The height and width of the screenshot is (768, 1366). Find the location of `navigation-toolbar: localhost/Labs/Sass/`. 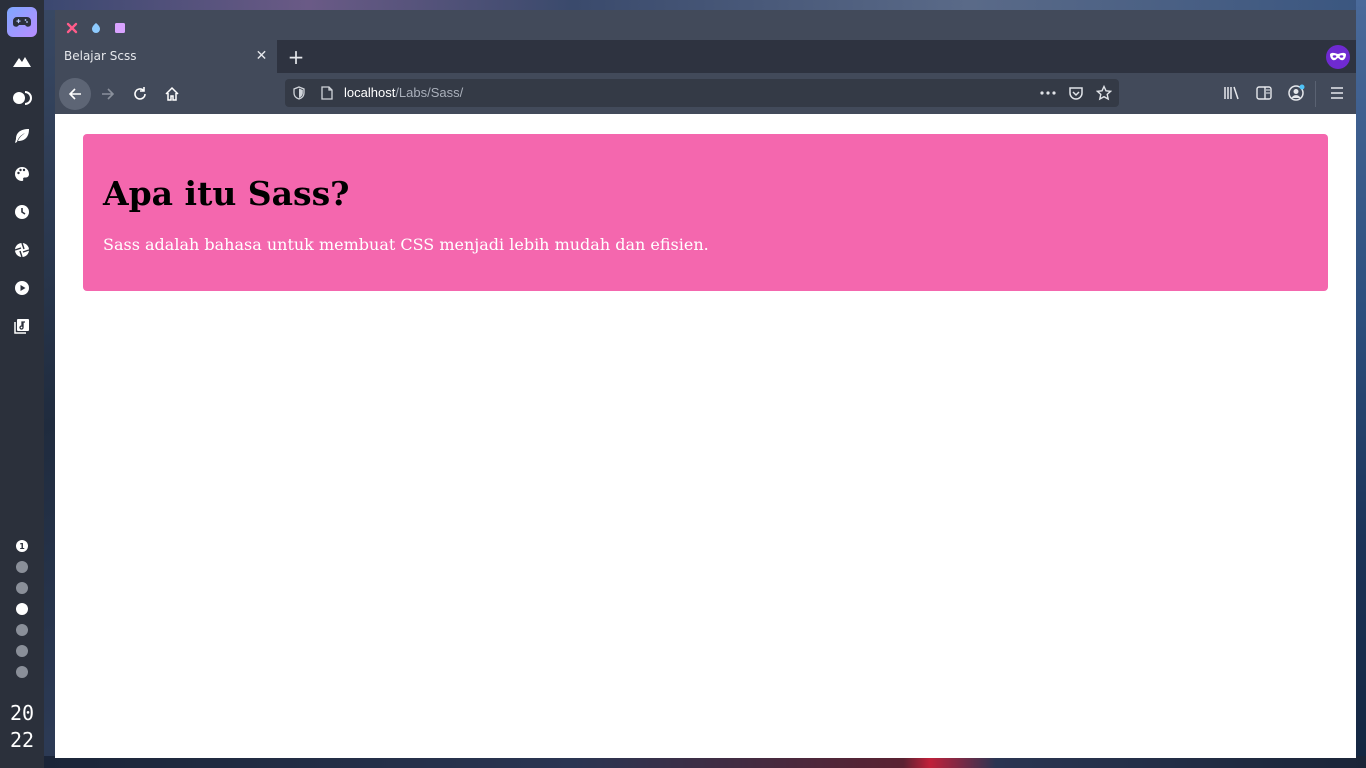

navigation-toolbar: localhost/Labs/Sass/ is located at coordinates (705, 93).